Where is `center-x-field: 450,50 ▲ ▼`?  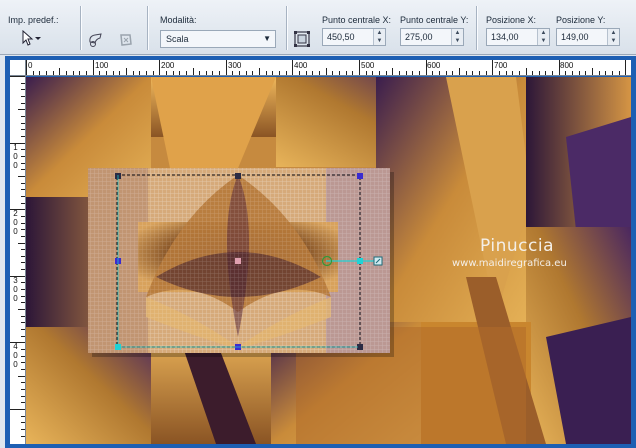 center-x-field: 450,50 ▲ ▼ is located at coordinates (354, 37).